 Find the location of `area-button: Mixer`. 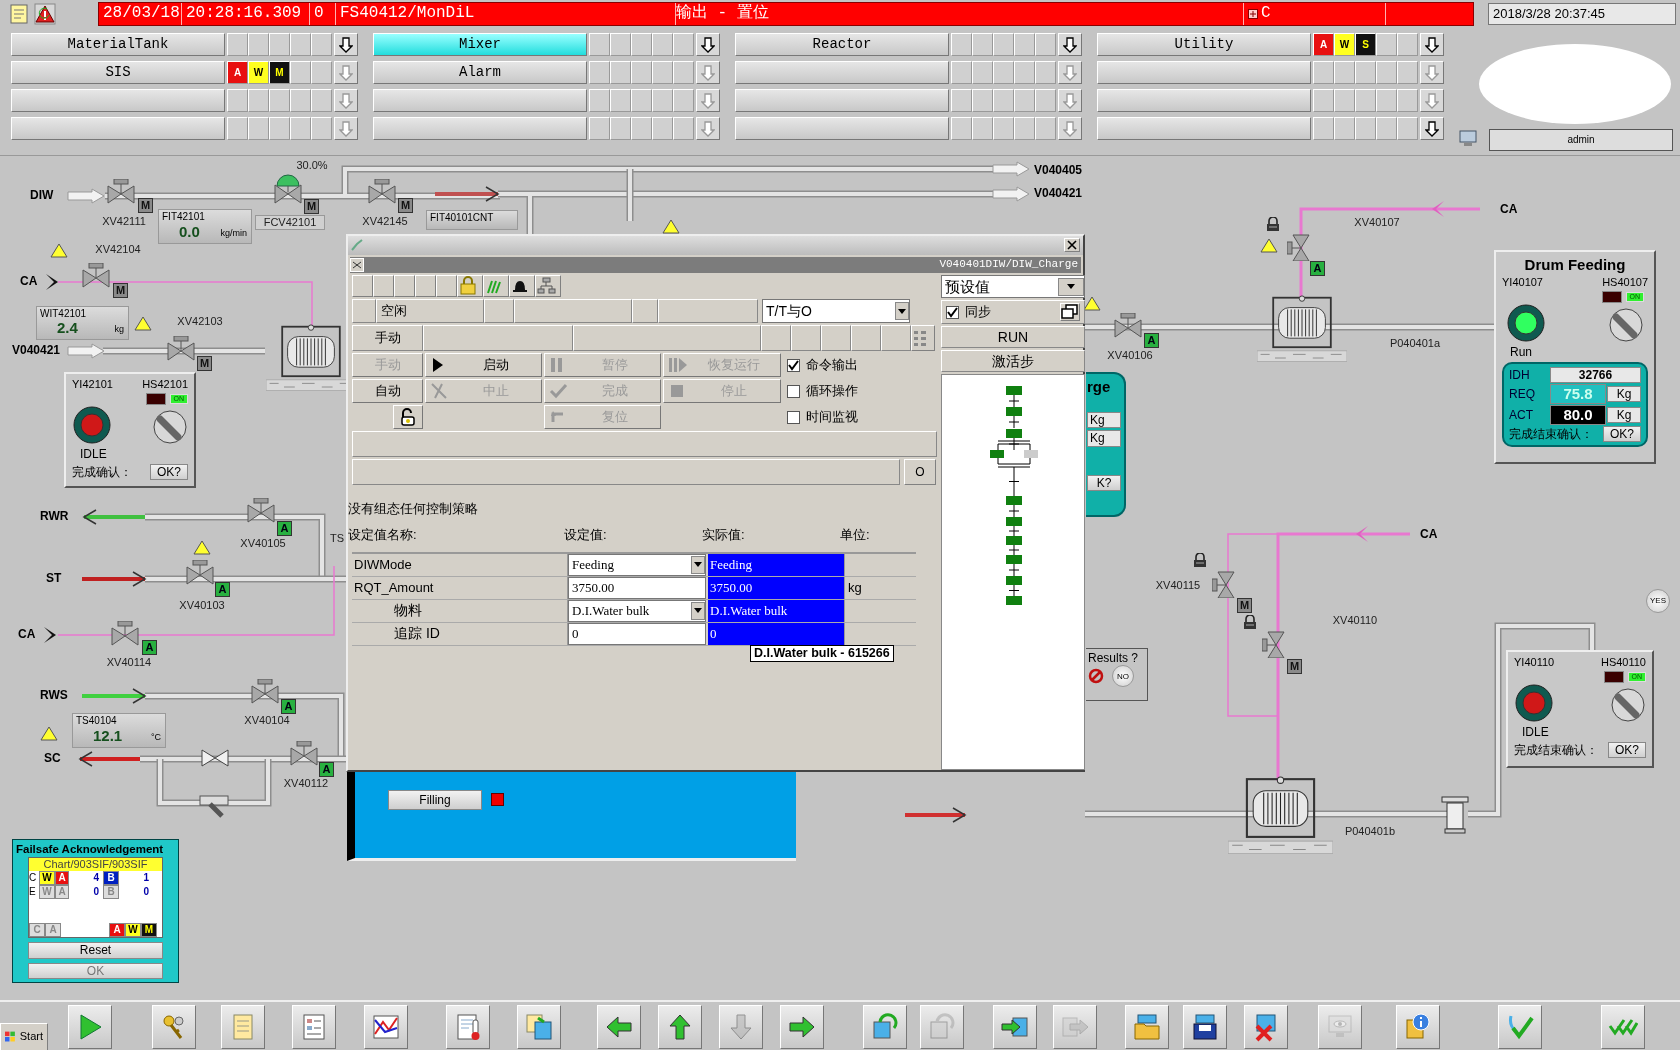

area-button: Mixer is located at coordinates (480, 44).